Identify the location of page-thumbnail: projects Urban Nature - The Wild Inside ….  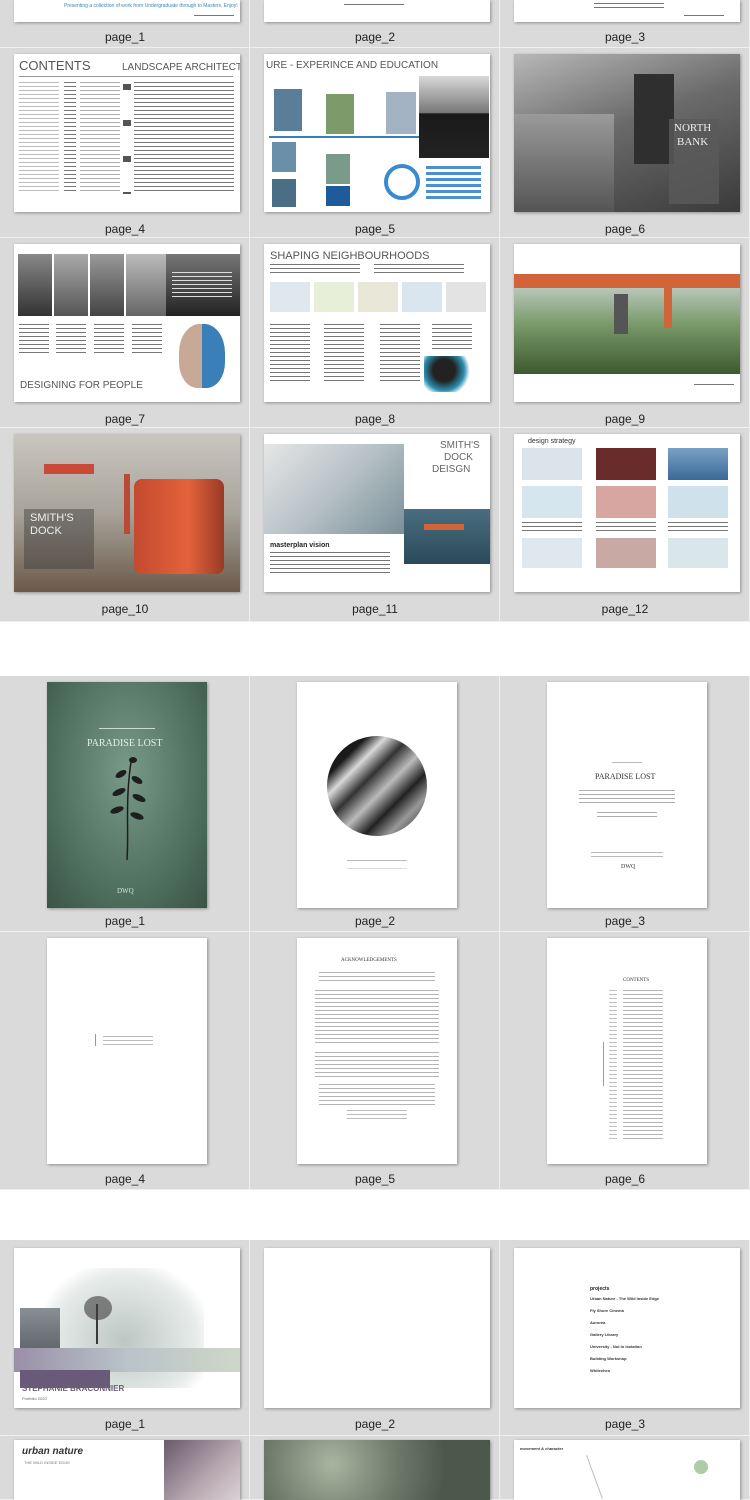
(627, 1328).